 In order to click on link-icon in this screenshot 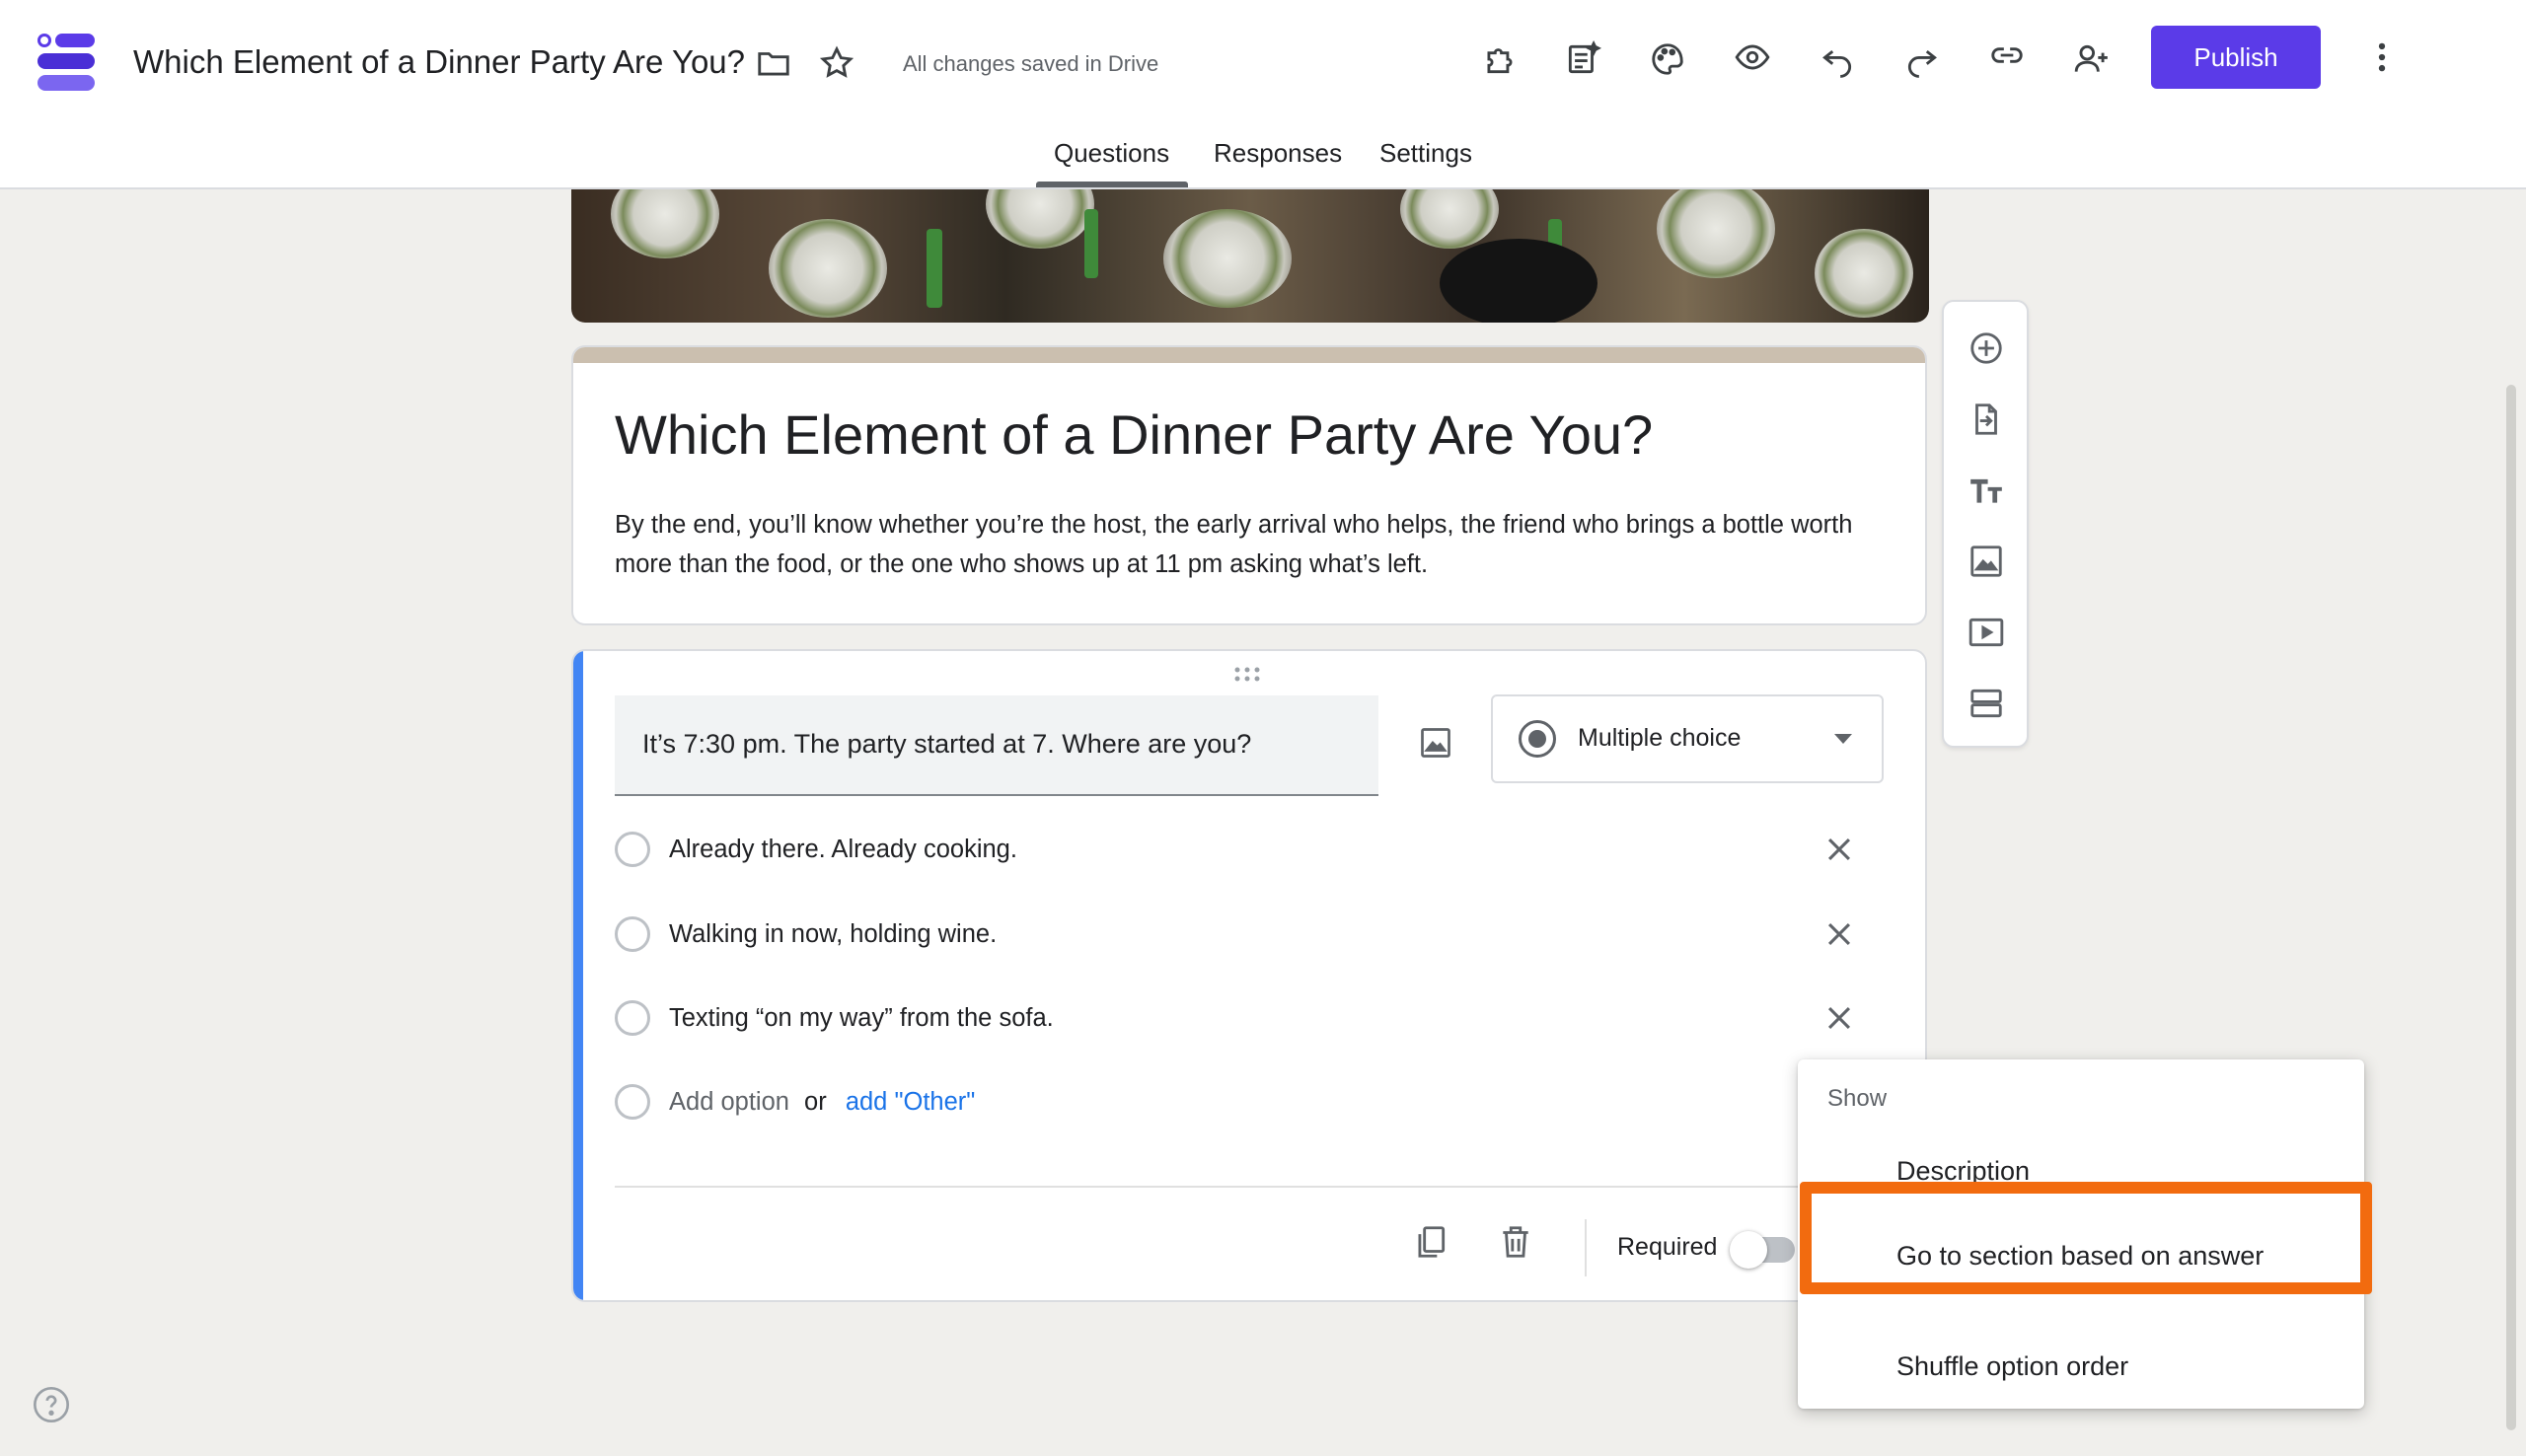, I will do `click(2007, 55)`.